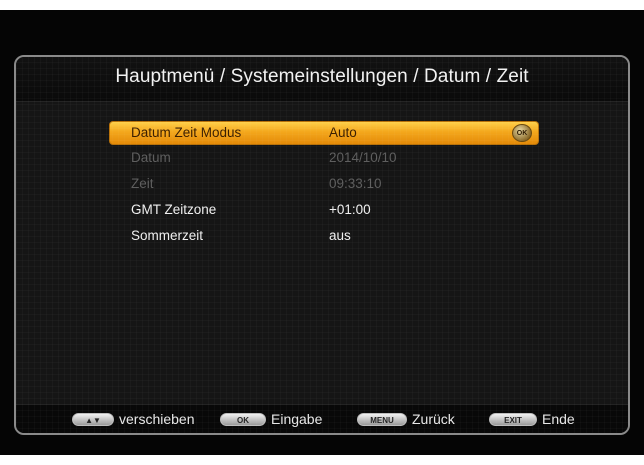  What do you see at coordinates (324, 133) in the screenshot?
I see `menu-item-datum-zeit-modus: Datum Zeit Modus Auto OK` at bounding box center [324, 133].